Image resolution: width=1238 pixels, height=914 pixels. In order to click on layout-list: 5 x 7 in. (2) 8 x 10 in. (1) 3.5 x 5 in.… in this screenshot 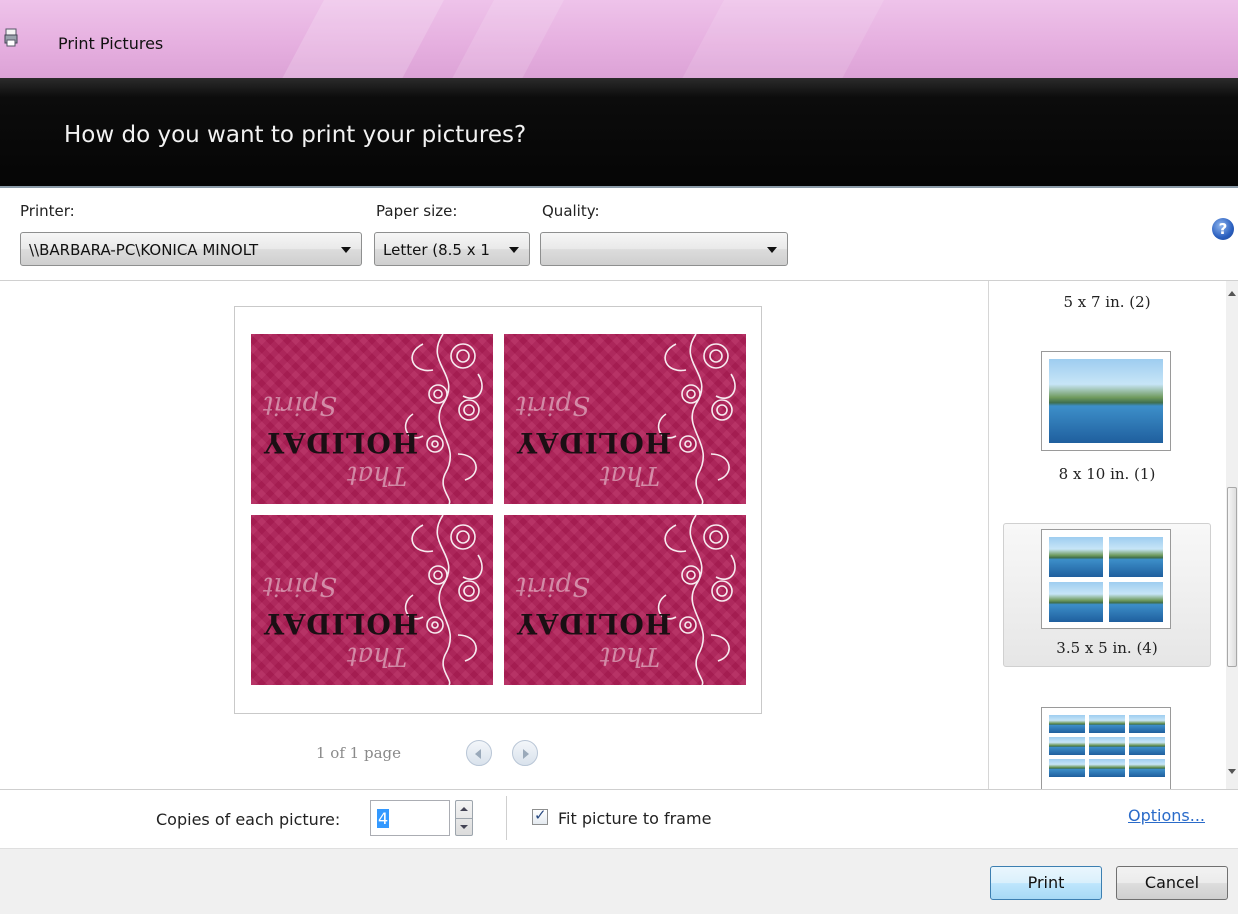, I will do `click(1107, 535)`.